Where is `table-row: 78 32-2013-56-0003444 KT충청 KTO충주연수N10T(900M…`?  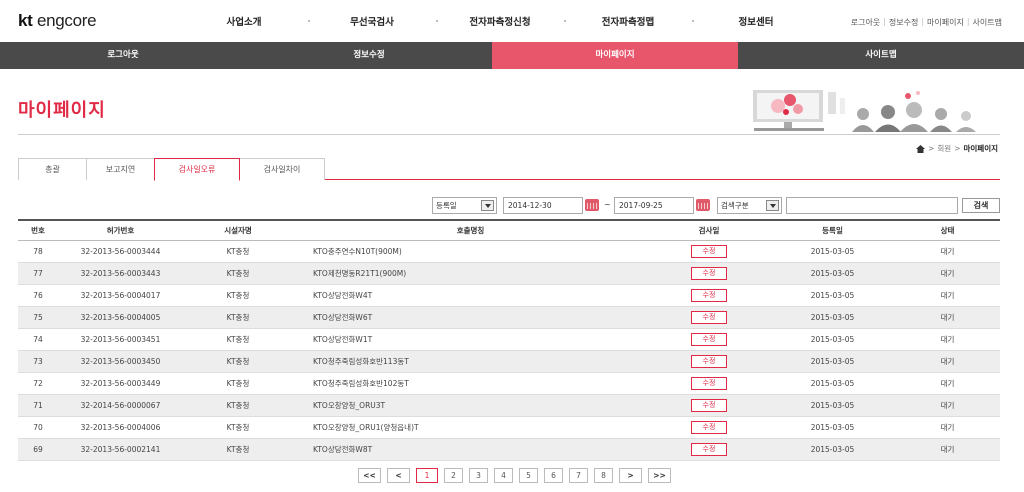
table-row: 78 32-2013-56-0003444 KT충청 KTO충주연수N10T(900M… is located at coordinates (509, 251).